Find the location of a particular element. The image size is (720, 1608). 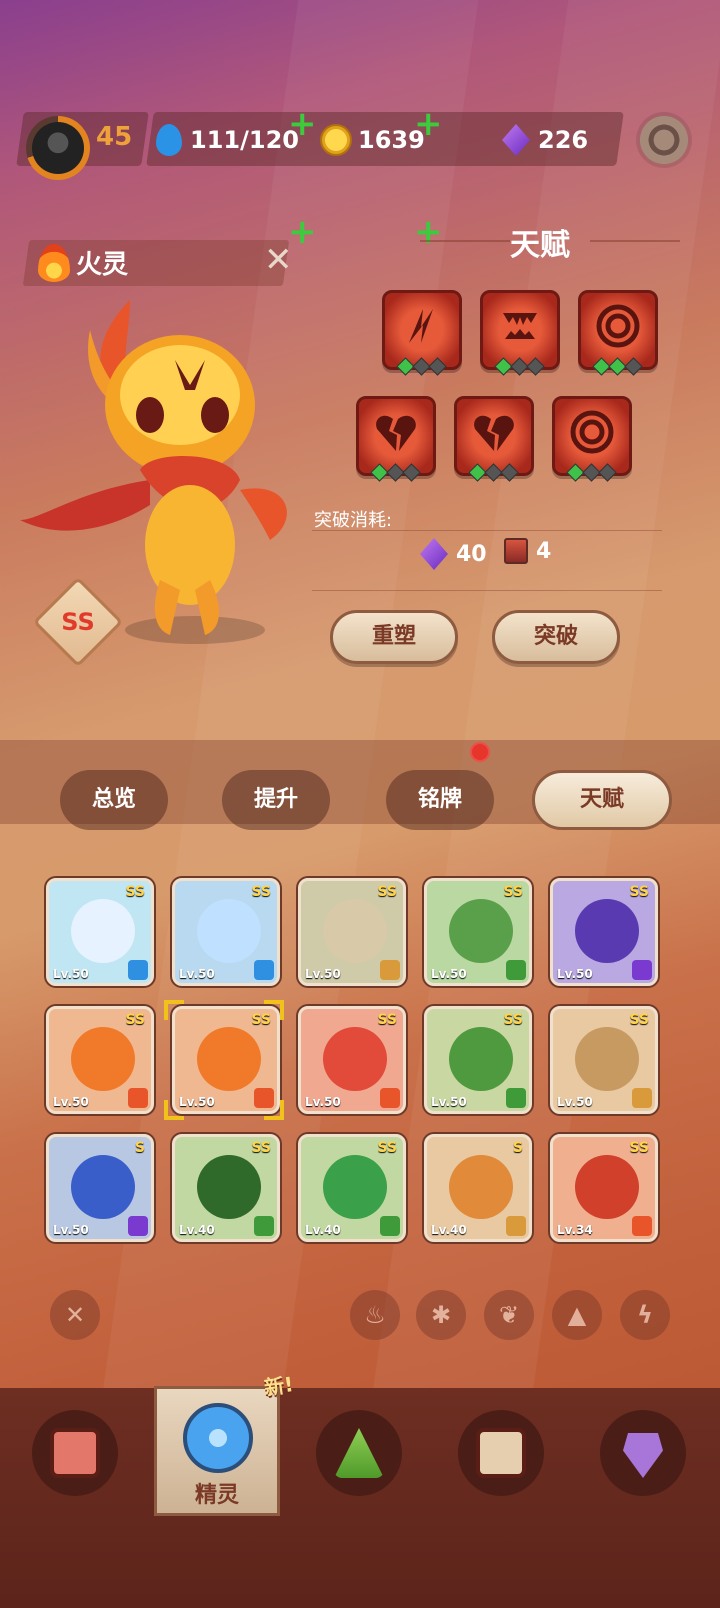

tab-overview: 总览 is located at coordinates (114, 800).